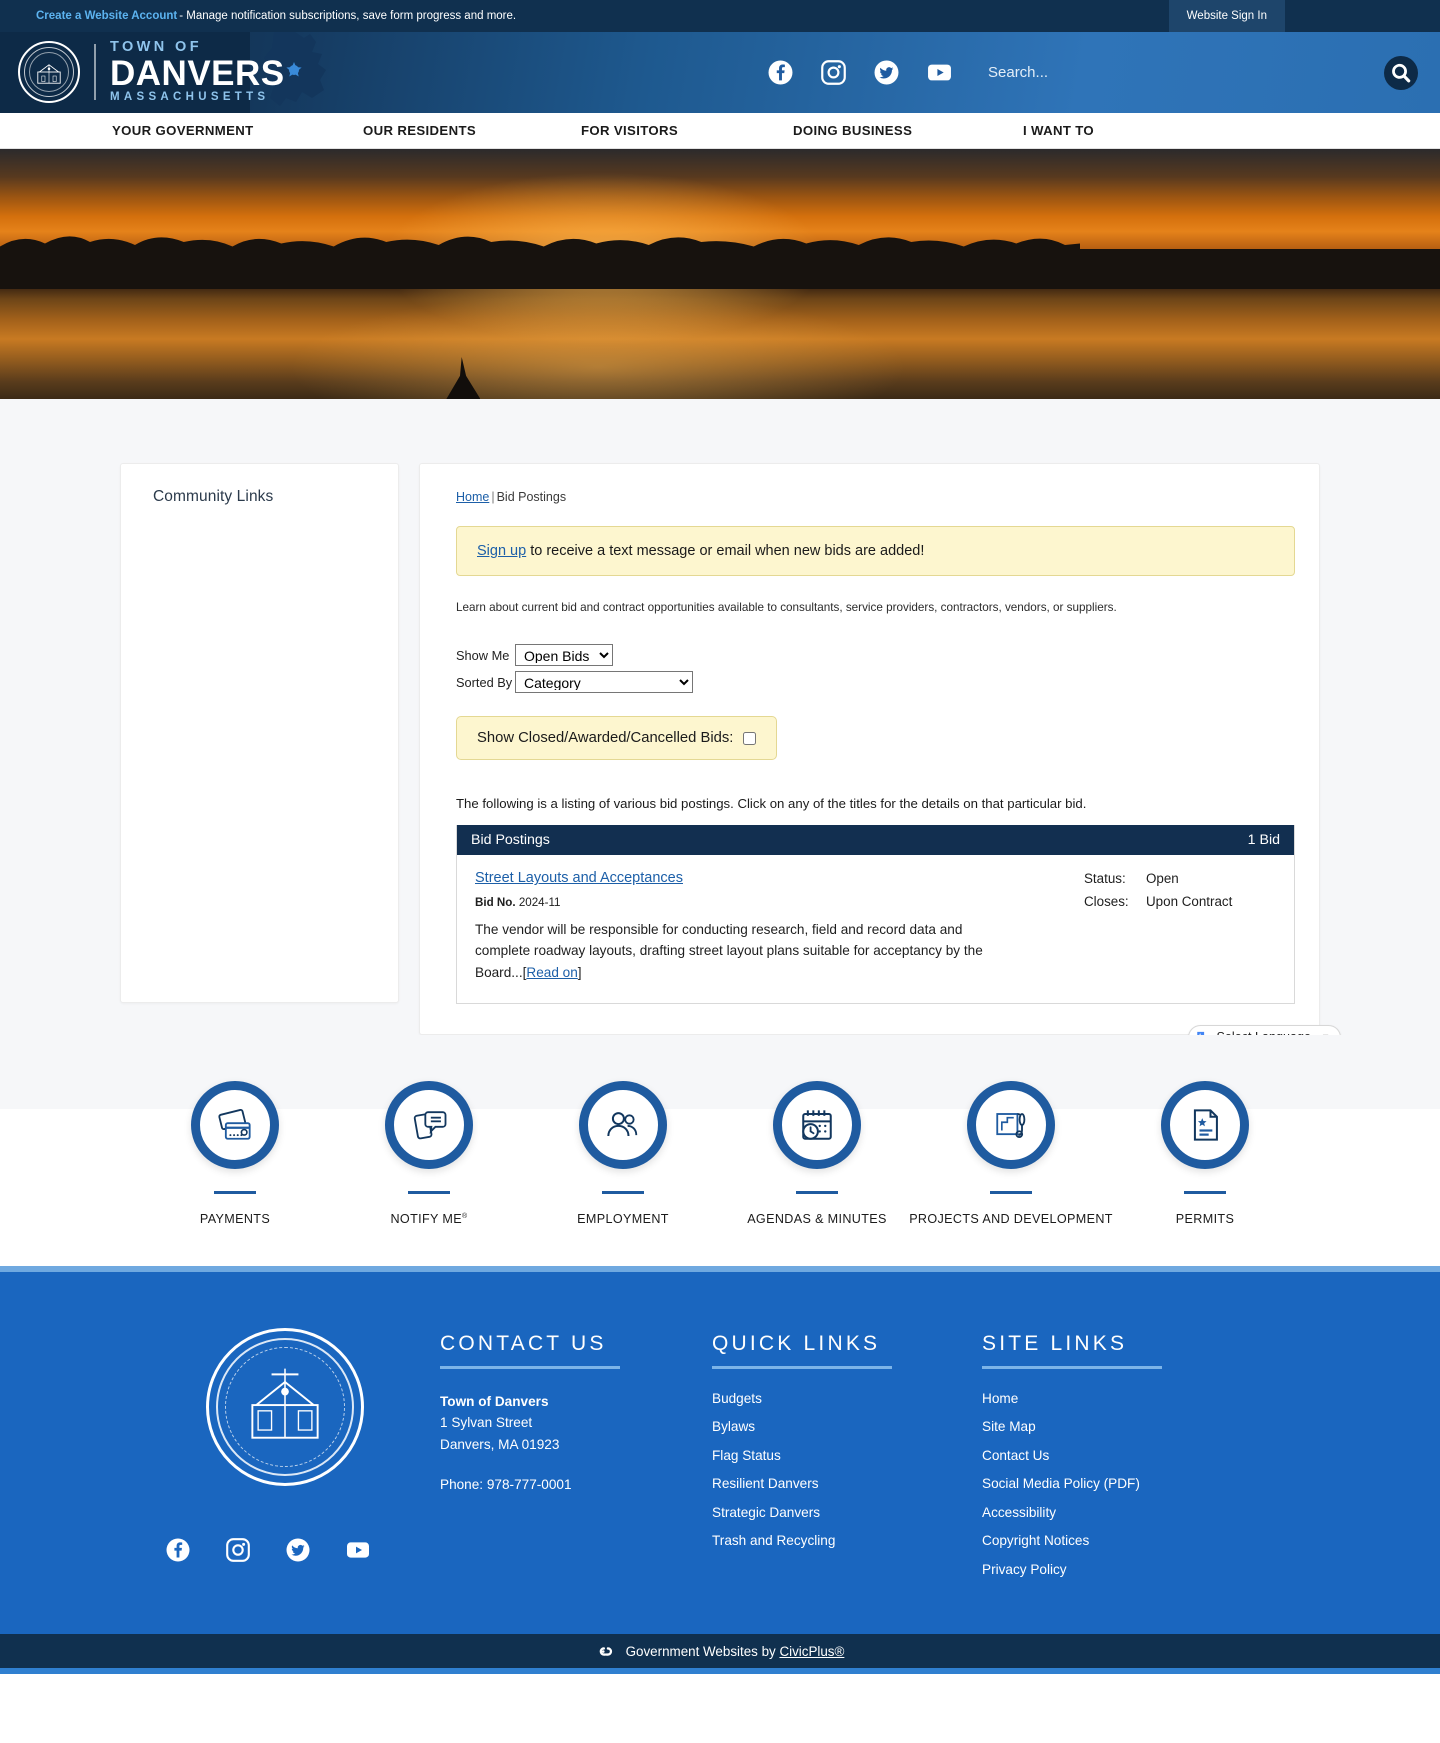 This screenshot has height=1743, width=1440. I want to click on show-closed-bids-checkbox, so click(750, 738).